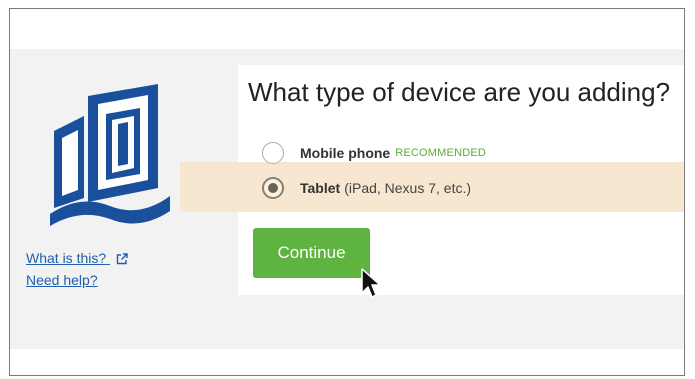  What do you see at coordinates (62, 280) in the screenshot?
I see `need-help-label: Need help?` at bounding box center [62, 280].